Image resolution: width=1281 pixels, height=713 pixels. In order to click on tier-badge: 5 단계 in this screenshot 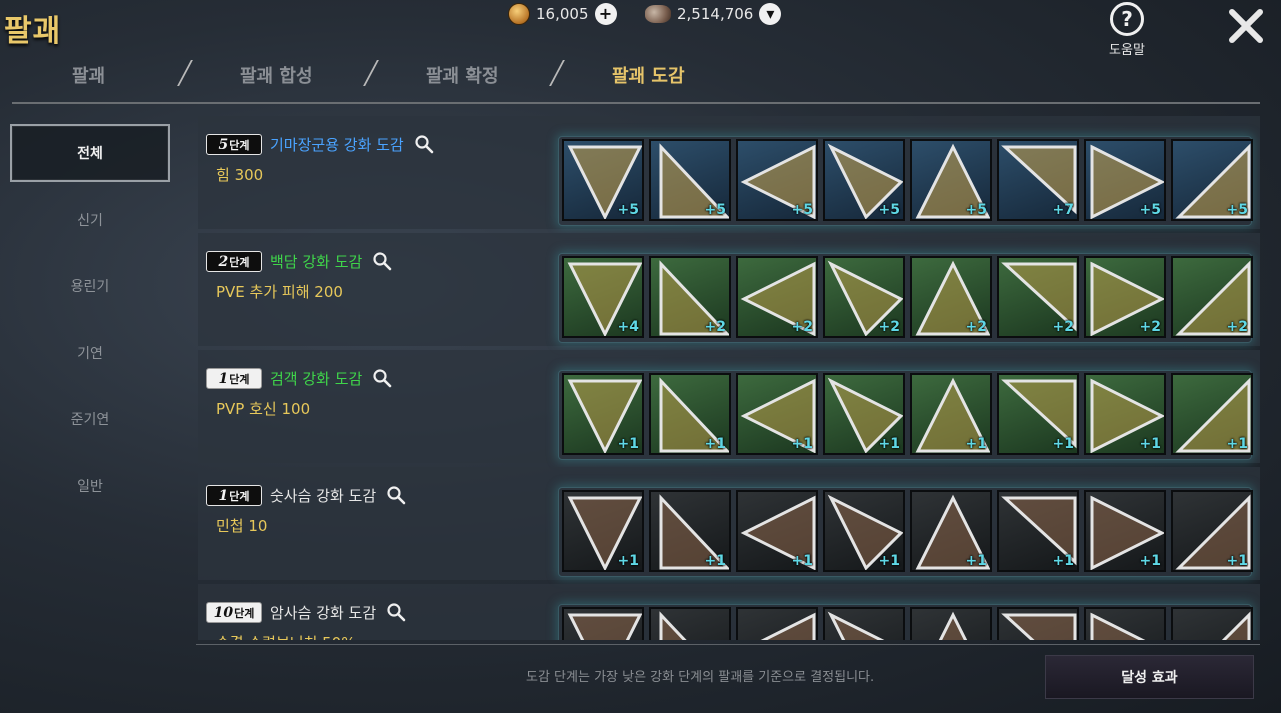, I will do `click(234, 144)`.